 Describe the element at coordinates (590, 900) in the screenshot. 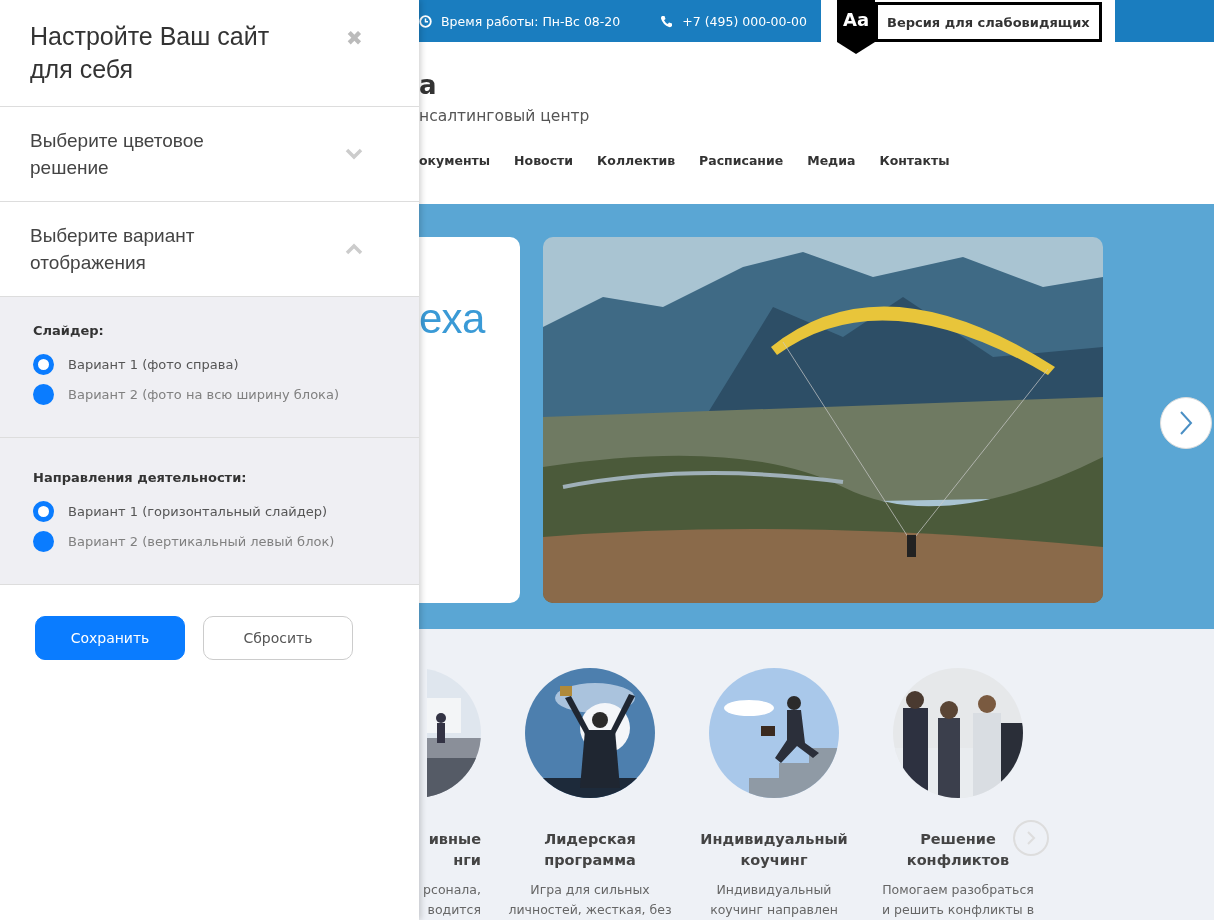

I see `service-description: Игра для сильных личностей, жесткая, без` at that location.